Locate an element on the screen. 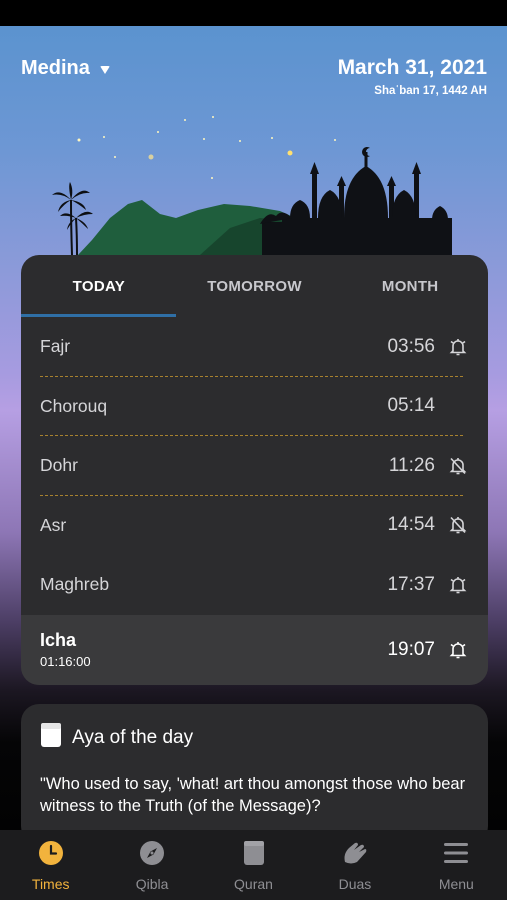 This screenshot has height=900, width=507. prayer-name: Dohr is located at coordinates (59, 465).